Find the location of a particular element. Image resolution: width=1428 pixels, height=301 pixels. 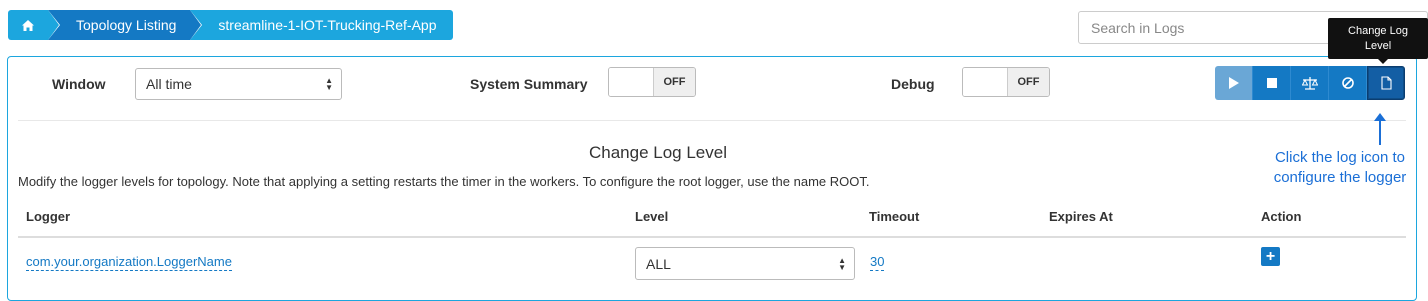

change-log-level-button is located at coordinates (1386, 83).